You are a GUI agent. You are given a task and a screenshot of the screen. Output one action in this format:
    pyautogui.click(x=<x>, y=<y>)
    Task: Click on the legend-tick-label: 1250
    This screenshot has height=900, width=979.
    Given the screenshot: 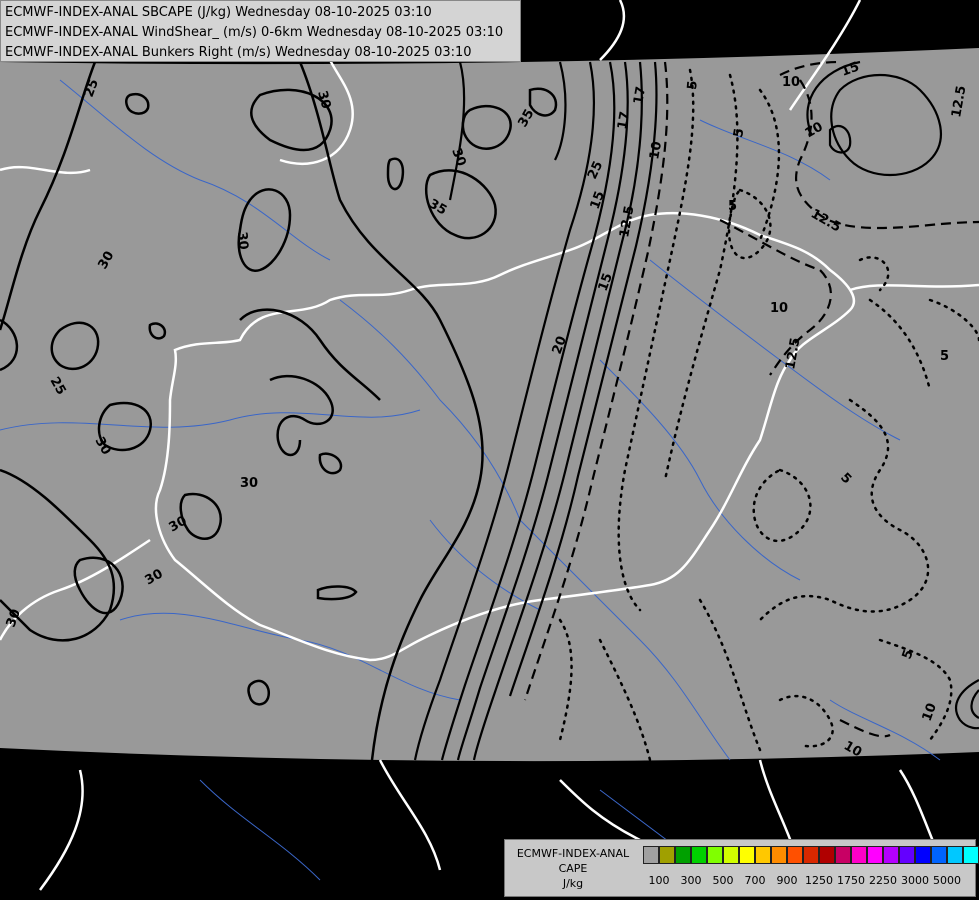 What is the action you would take?
    pyautogui.click(x=819, y=880)
    